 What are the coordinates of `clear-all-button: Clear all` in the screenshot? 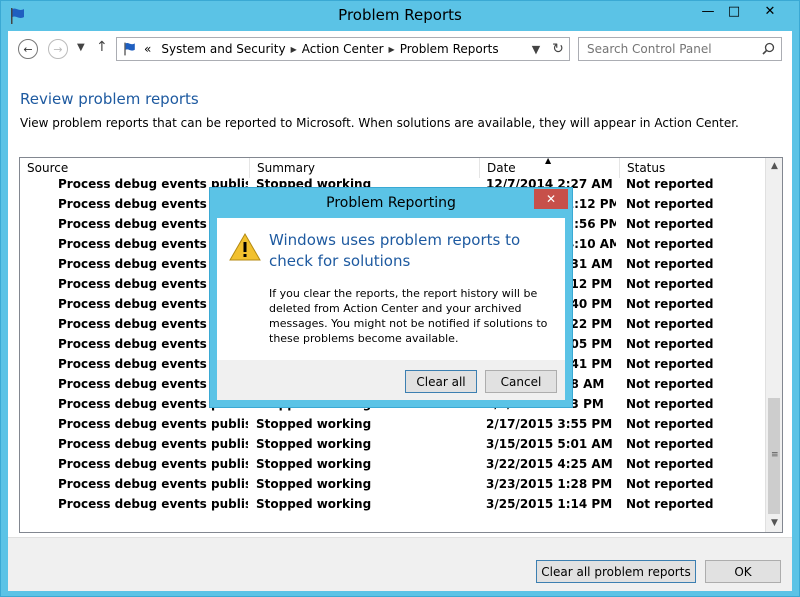 It's located at (441, 381).